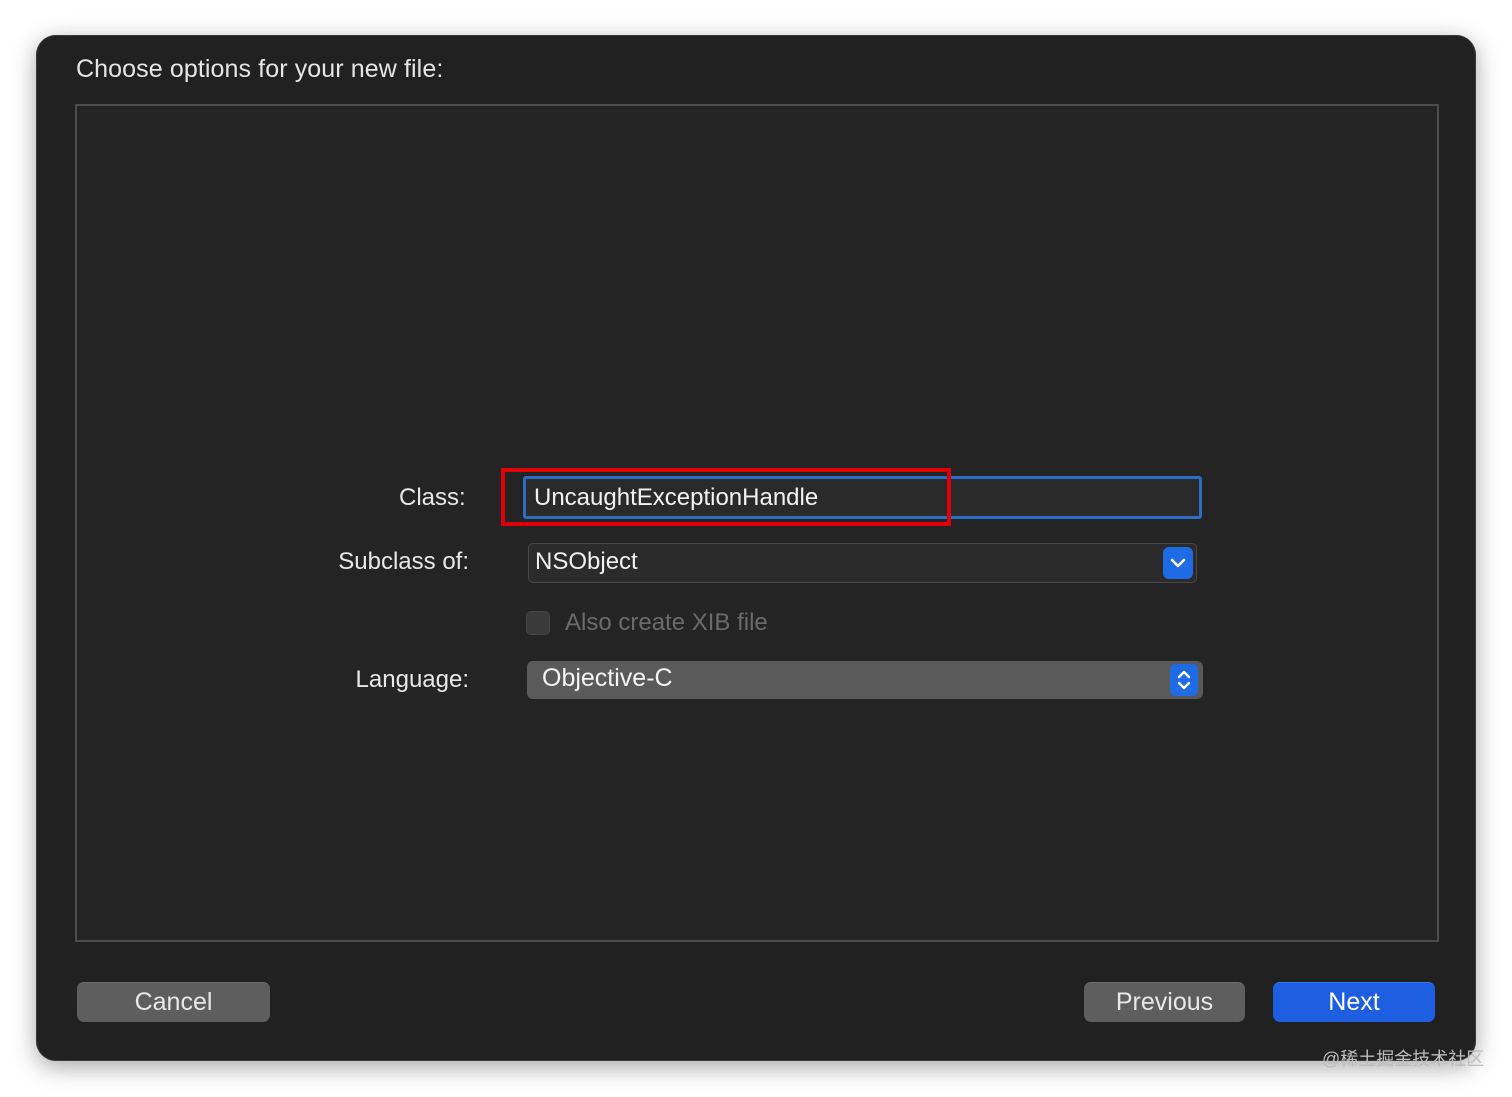 This screenshot has width=1512, height=1097. I want to click on next-button: Next, so click(1354, 1002).